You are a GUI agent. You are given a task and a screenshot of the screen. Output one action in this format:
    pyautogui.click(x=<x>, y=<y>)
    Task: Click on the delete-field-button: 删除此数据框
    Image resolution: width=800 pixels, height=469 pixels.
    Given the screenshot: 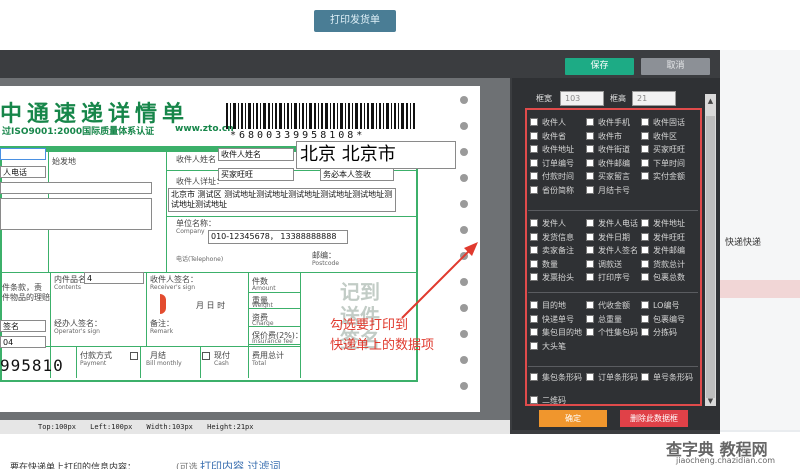 What is the action you would take?
    pyautogui.click(x=654, y=418)
    